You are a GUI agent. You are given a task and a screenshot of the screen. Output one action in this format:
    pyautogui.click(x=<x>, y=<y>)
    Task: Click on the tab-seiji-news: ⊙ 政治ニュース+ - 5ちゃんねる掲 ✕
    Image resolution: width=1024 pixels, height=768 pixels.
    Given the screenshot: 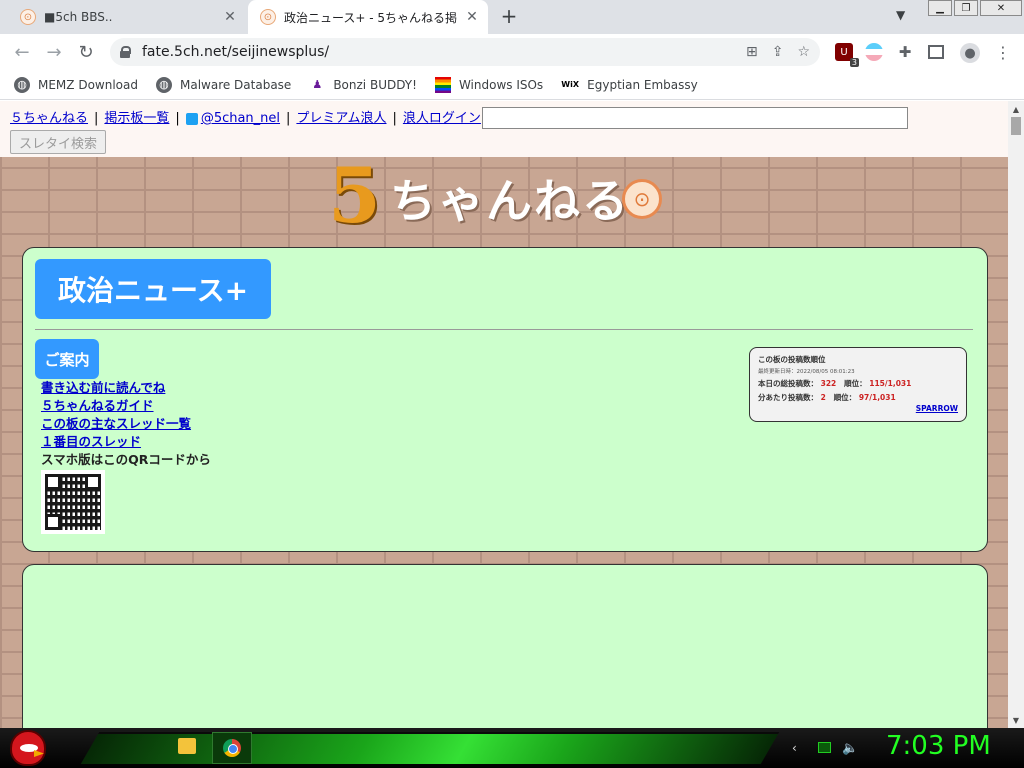 What is the action you would take?
    pyautogui.click(x=368, y=17)
    